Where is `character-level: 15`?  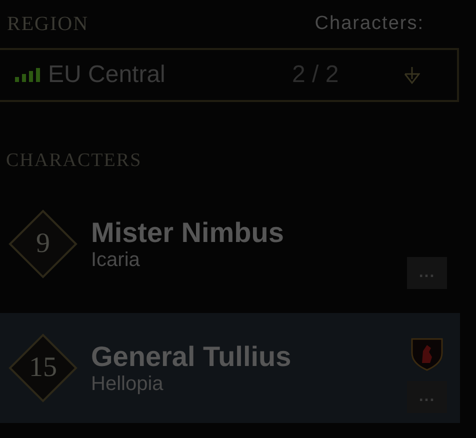 character-level: 15 is located at coordinates (43, 368).